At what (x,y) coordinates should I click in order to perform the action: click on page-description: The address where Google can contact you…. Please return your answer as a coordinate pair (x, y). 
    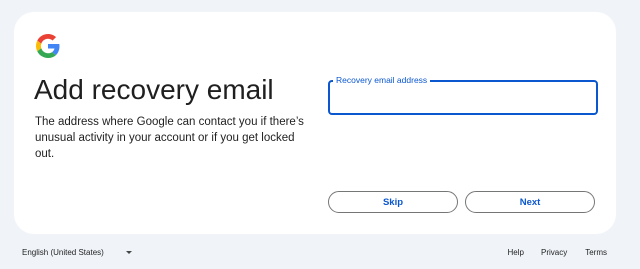
    Looking at the image, I should click on (169, 138).